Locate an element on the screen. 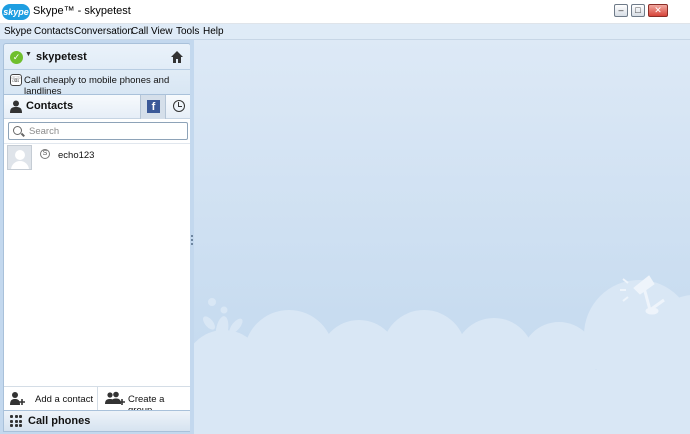 The height and width of the screenshot is (434, 690). tab-facebook: f is located at coordinates (152, 107).